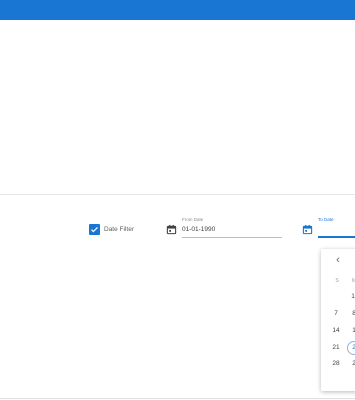 The height and width of the screenshot is (400, 355). I want to click on date-picker-popup: ‹ S M 1 7 8 14 1 21 2 28 2, so click(338, 320).